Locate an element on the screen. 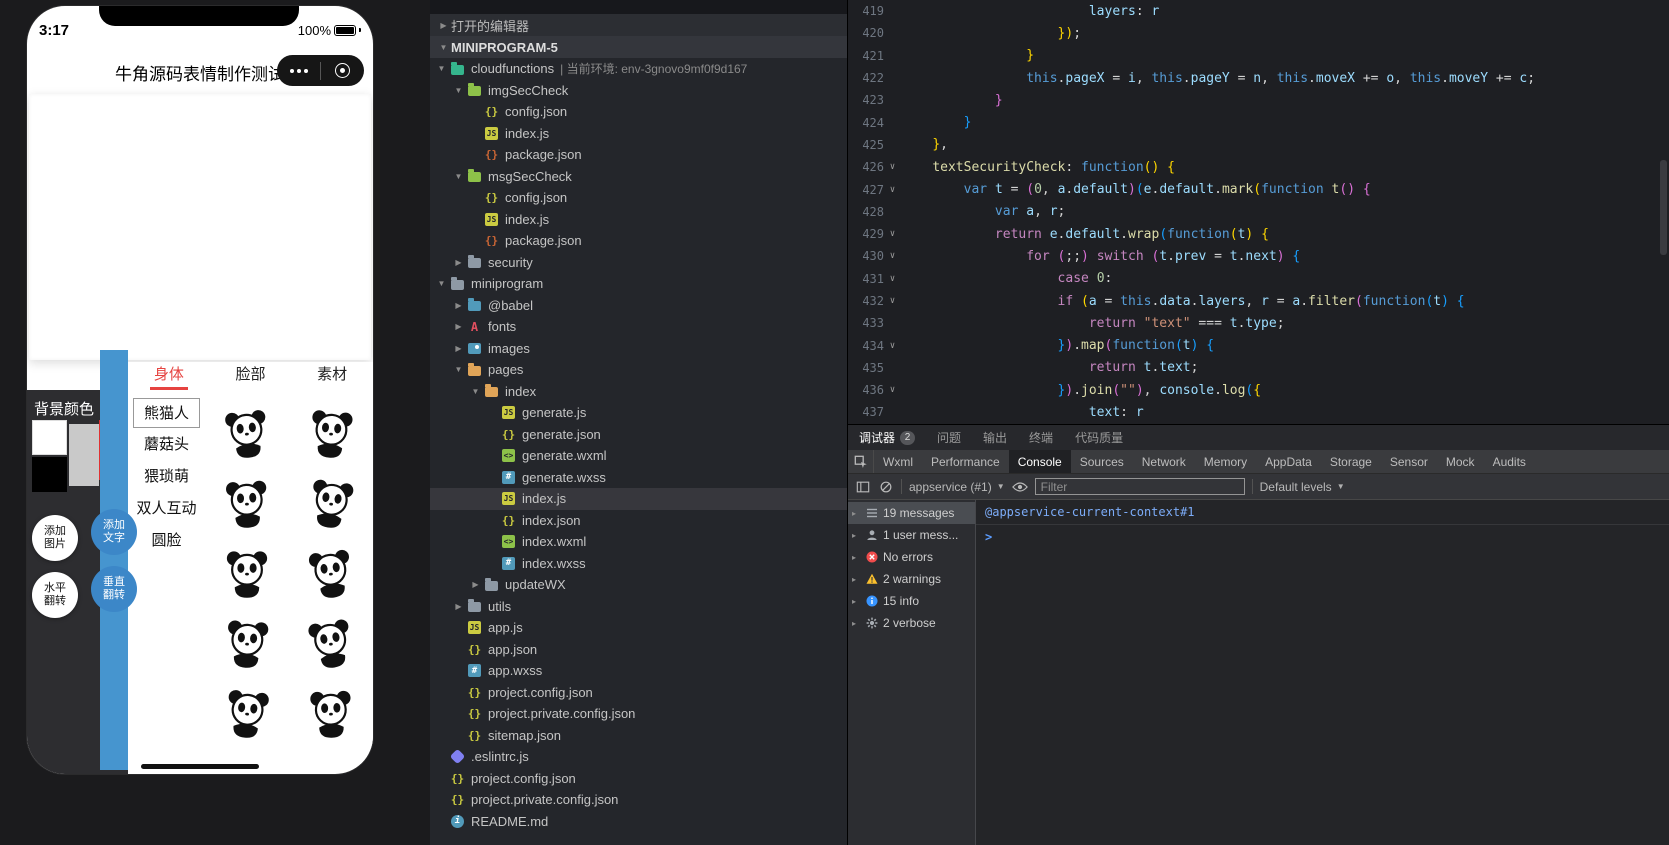 This screenshot has height=845, width=1669. console-filter-info: ▸ 15 info is located at coordinates (911, 601).